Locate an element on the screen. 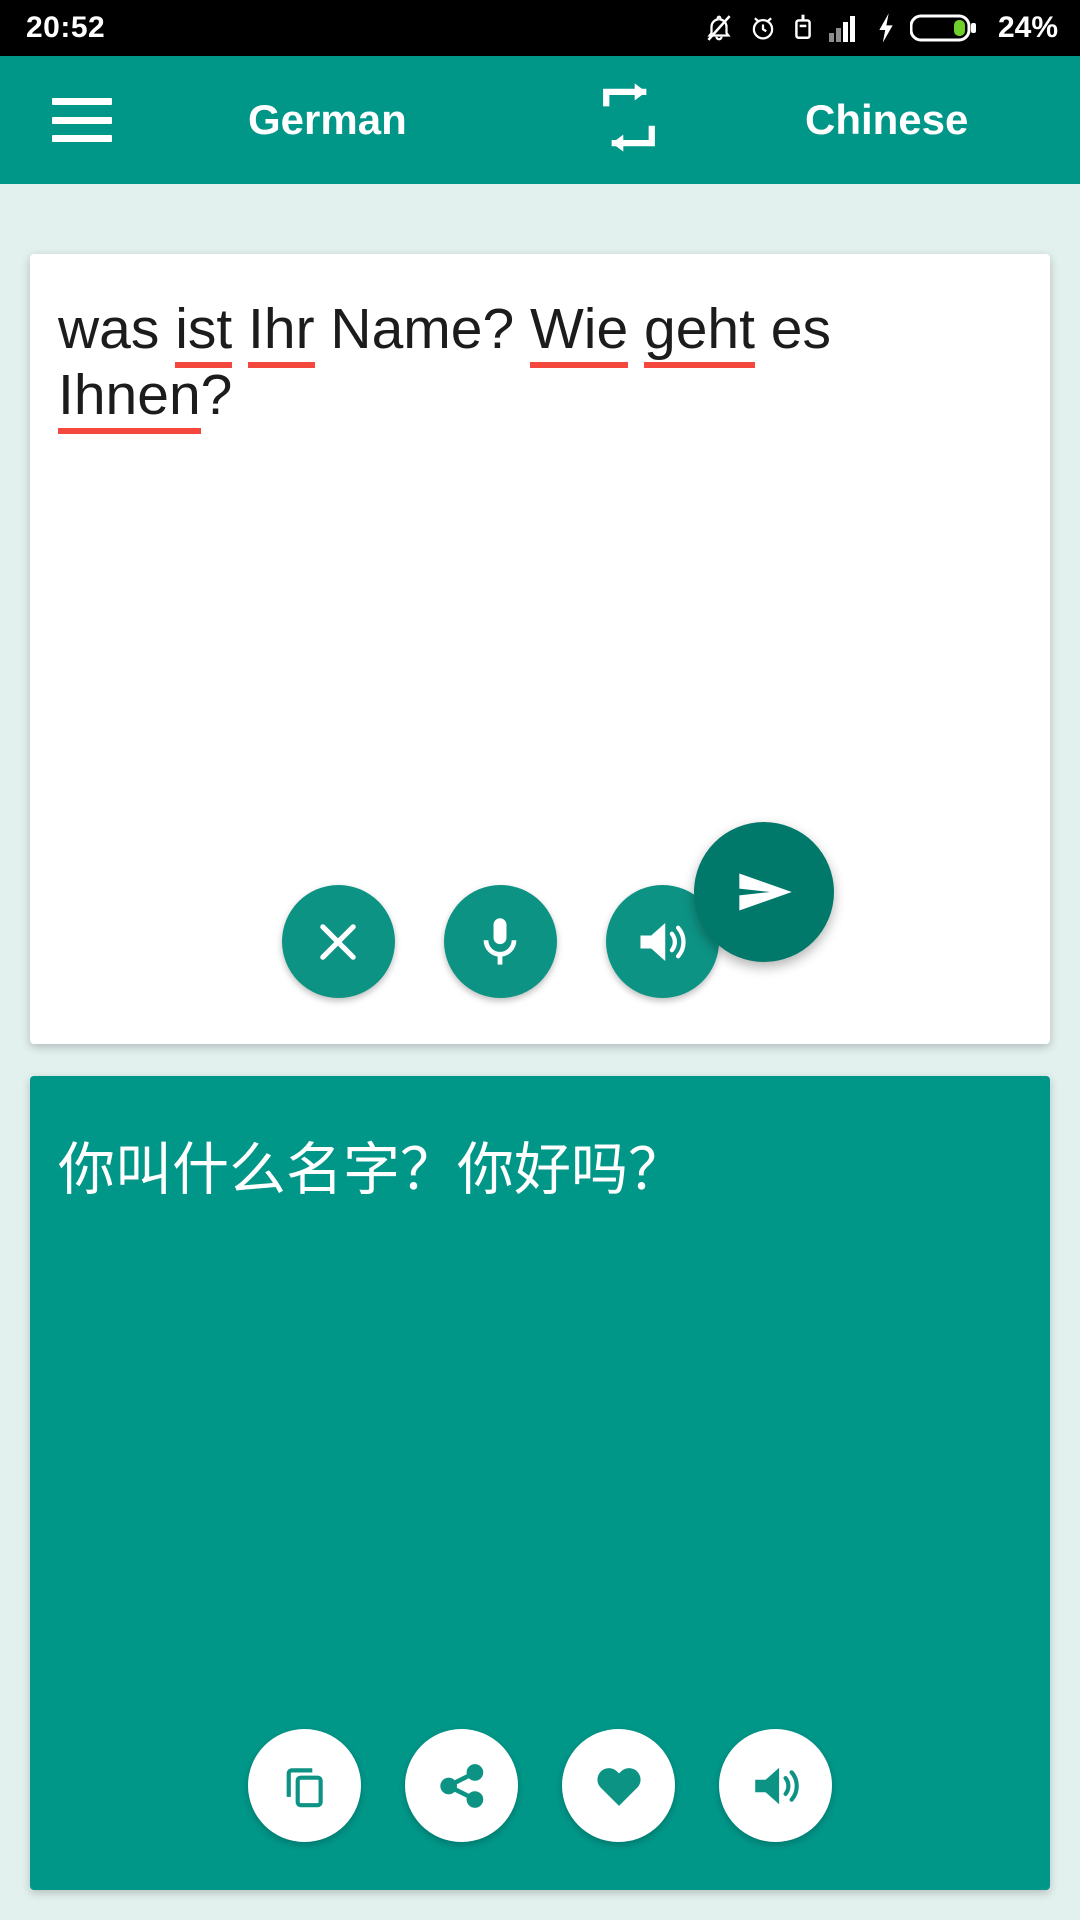 This screenshot has height=1920, width=1080. app-bar: German Chinese is located at coordinates (540, 120).